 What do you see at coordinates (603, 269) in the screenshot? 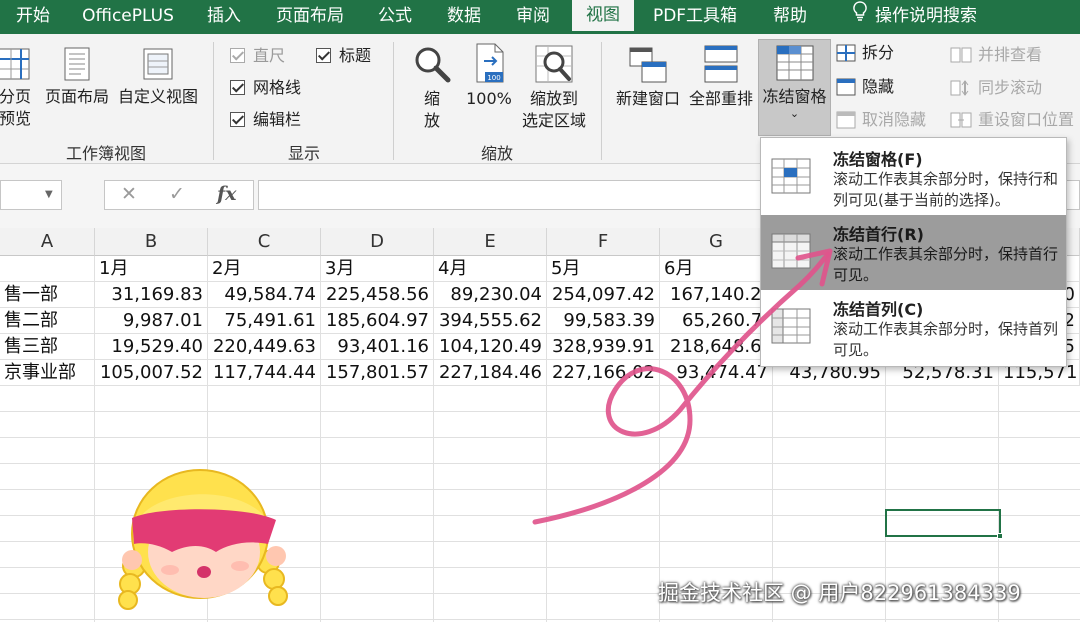
I see `cell: 5月` at bounding box center [603, 269].